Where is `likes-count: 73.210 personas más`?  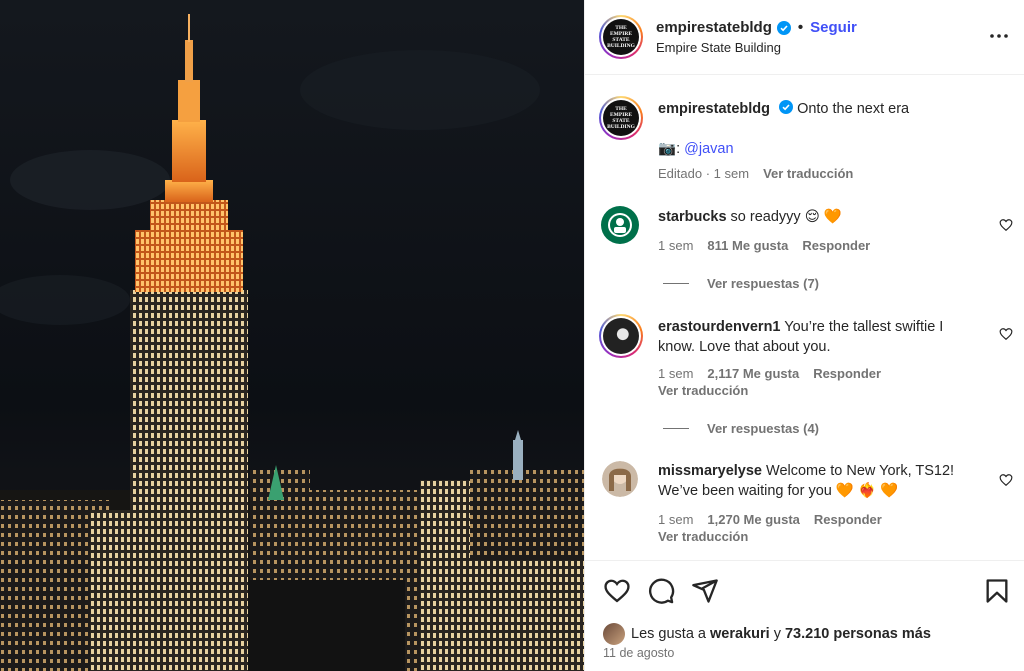 likes-count: 73.210 personas más is located at coordinates (858, 634).